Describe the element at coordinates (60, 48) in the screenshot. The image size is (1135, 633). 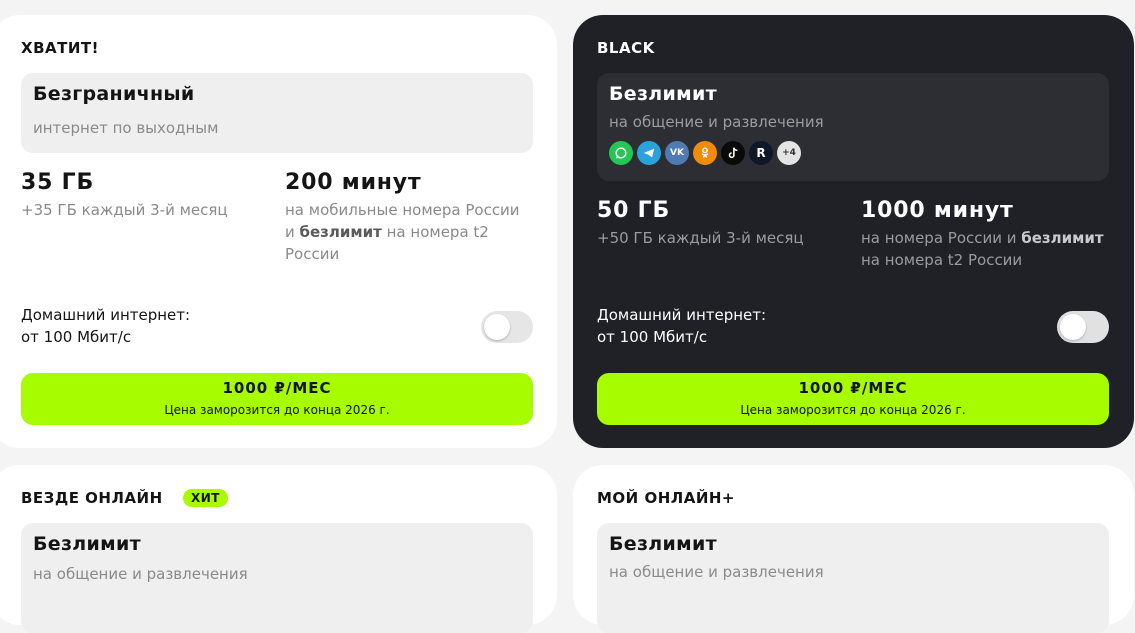
I see `tariff-title: Хватит!` at that location.